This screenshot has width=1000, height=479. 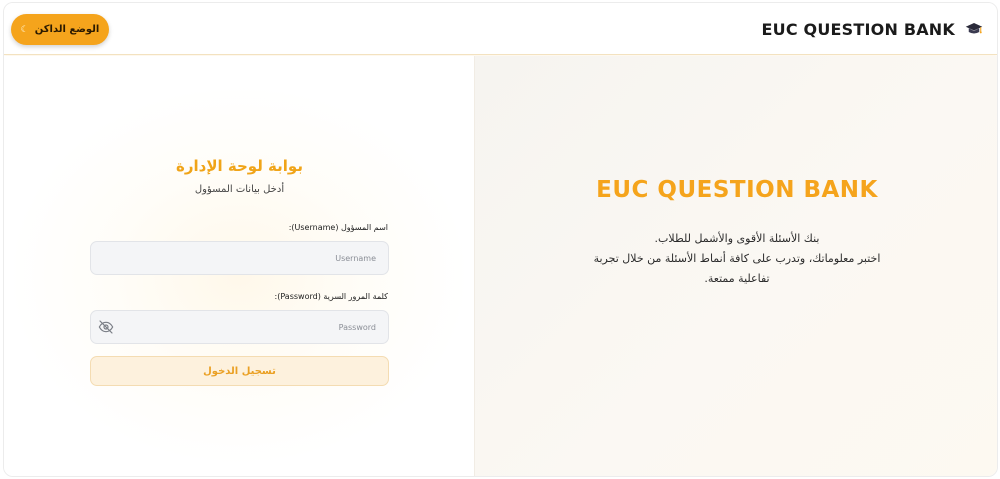 What do you see at coordinates (24, 29) in the screenshot?
I see `moon-icon: ☾` at bounding box center [24, 29].